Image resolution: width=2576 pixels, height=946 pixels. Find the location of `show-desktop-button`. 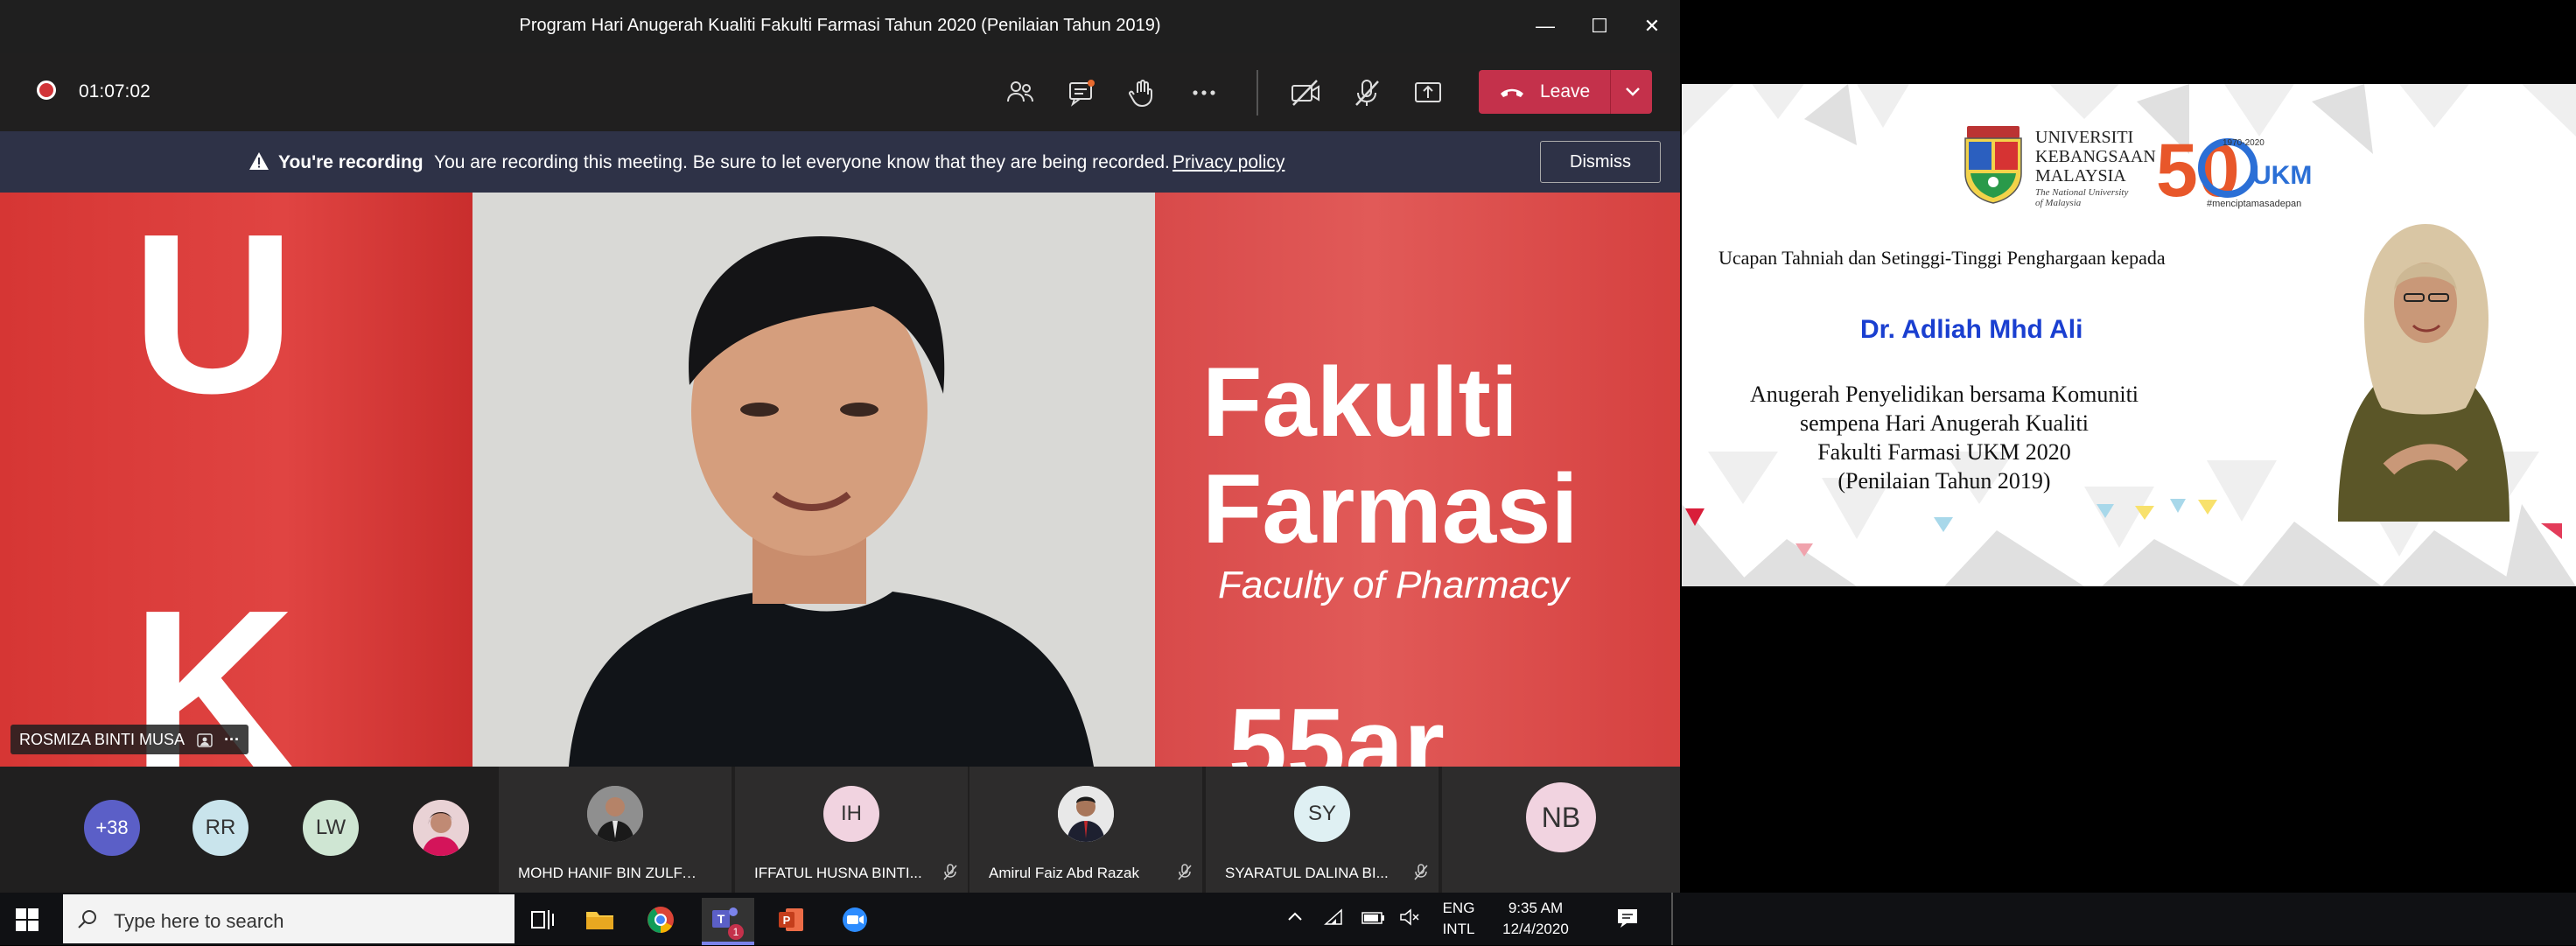

show-desktop-button is located at coordinates (1672, 919).